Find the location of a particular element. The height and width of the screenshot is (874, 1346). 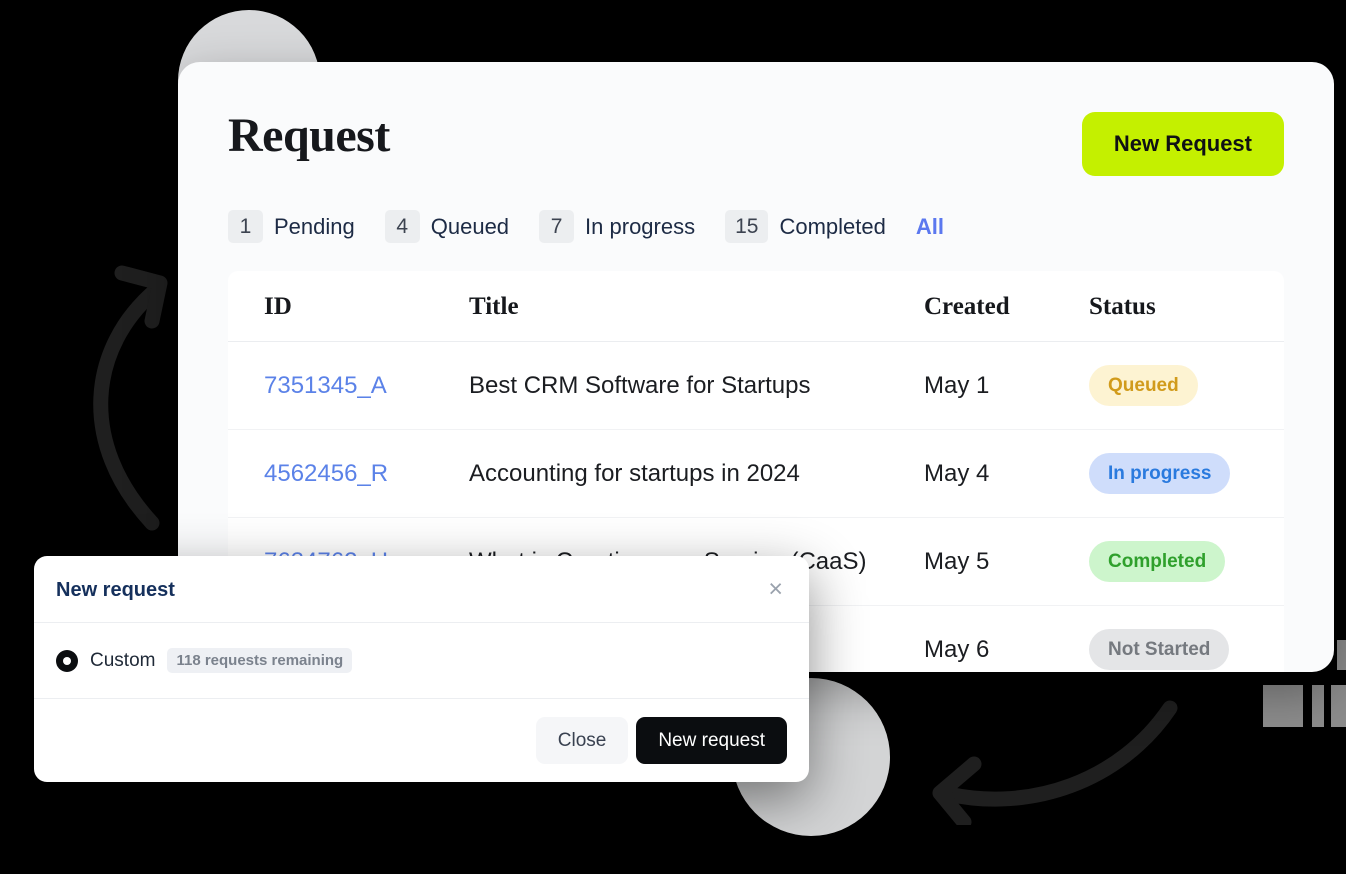

status-badge: Not Started is located at coordinates (1159, 650).